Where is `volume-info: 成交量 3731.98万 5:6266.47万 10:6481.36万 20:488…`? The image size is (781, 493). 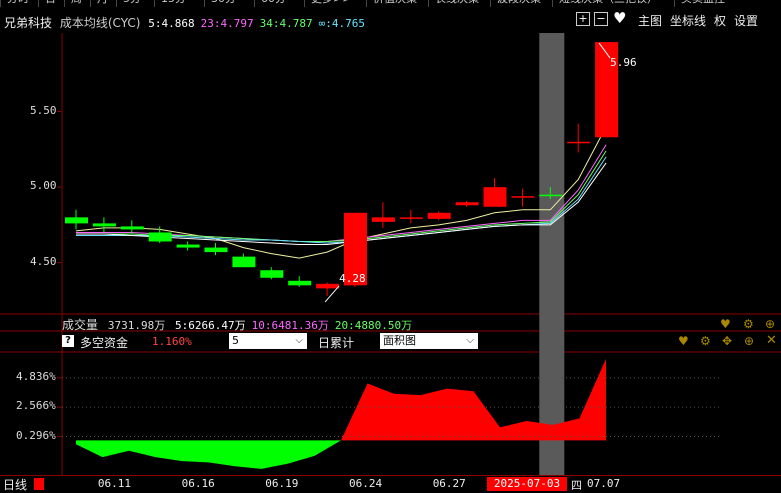
volume-info: 成交量 3731.98万 5:6266.47万 10:6481.36万 20:488… is located at coordinates (237, 324).